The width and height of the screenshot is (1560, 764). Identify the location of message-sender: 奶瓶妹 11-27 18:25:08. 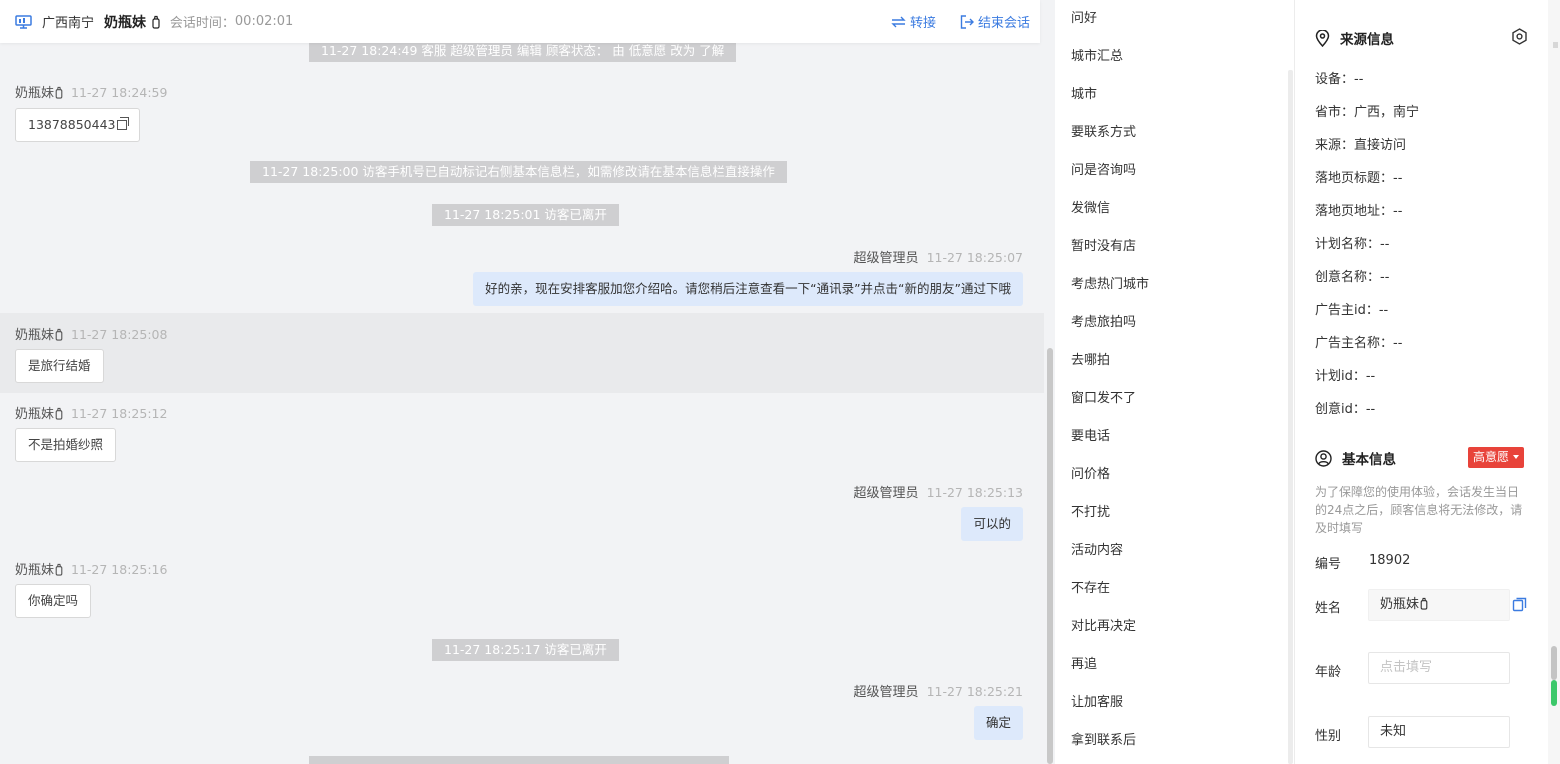
(91, 333).